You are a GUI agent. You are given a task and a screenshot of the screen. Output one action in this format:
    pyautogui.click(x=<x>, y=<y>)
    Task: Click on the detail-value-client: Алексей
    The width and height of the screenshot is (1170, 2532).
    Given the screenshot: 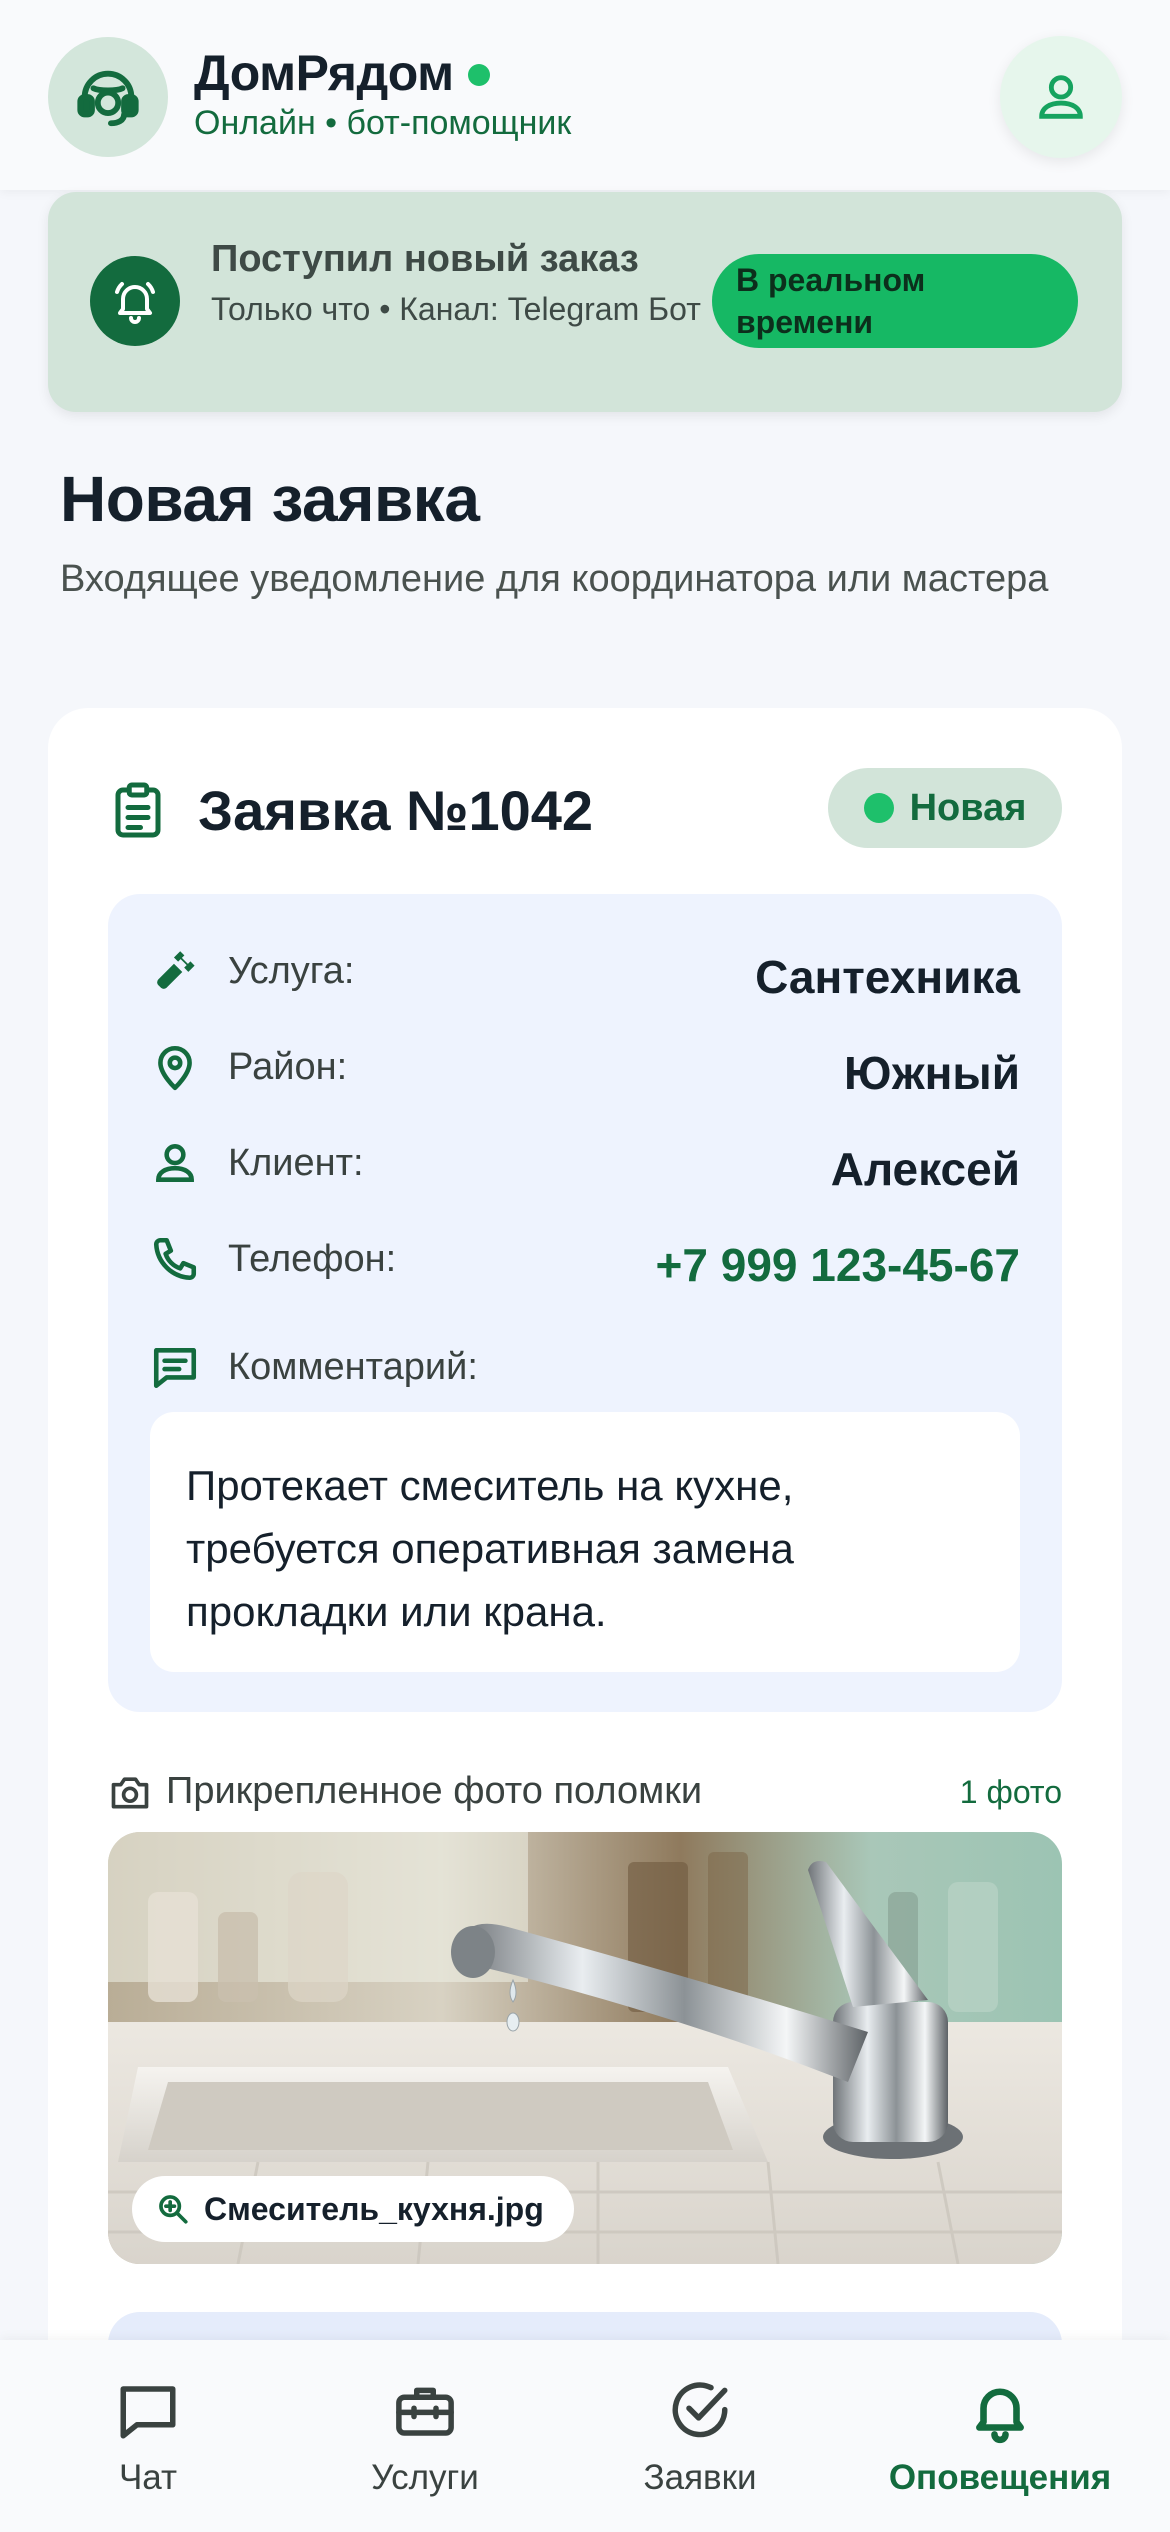 What is the action you would take?
    pyautogui.click(x=925, y=1169)
    